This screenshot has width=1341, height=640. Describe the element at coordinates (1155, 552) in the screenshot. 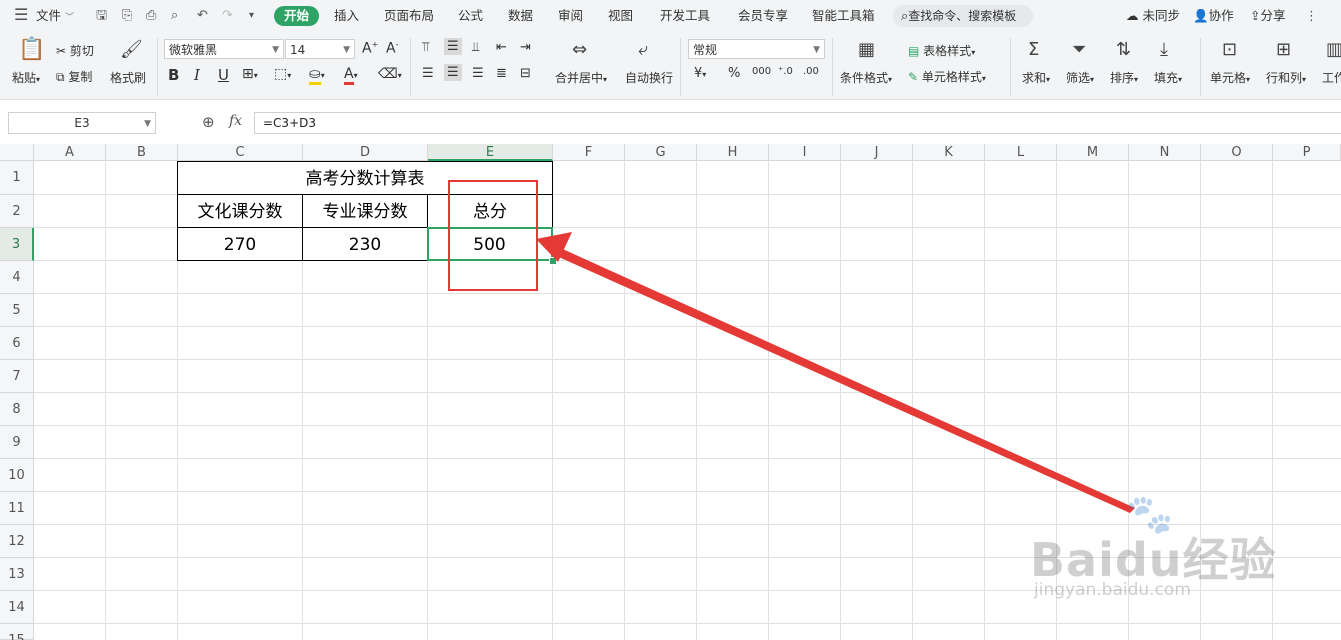

I see `baidu-watermark: 🐾 Baidu经验 jingyan.baidu.com` at that location.